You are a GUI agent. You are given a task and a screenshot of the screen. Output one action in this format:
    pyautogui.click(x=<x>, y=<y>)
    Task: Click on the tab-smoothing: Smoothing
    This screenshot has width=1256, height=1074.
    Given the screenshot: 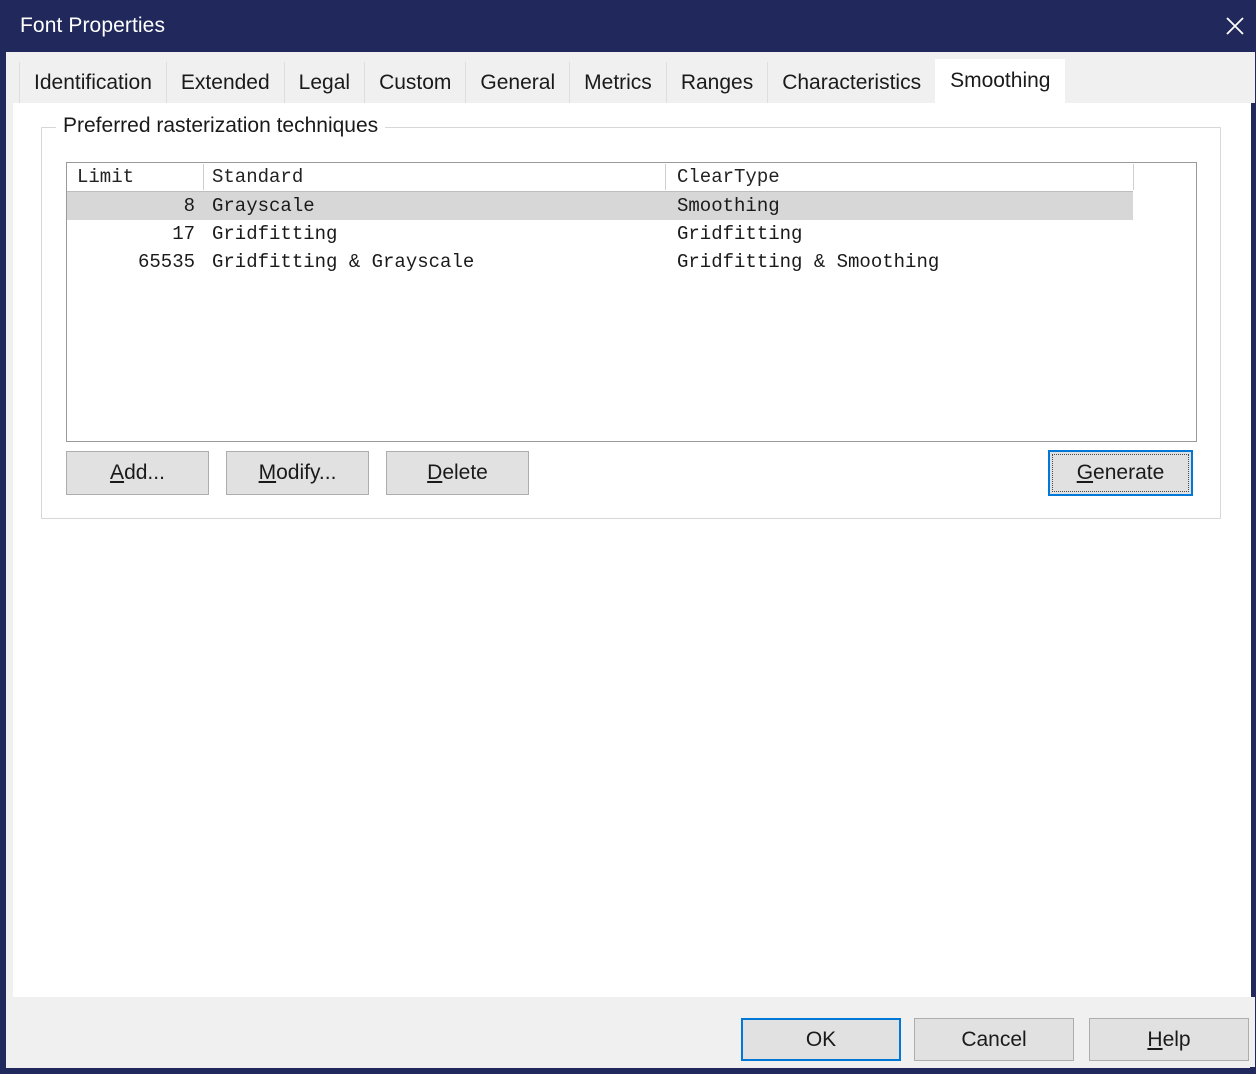 What is the action you would take?
    pyautogui.click(x=1000, y=81)
    